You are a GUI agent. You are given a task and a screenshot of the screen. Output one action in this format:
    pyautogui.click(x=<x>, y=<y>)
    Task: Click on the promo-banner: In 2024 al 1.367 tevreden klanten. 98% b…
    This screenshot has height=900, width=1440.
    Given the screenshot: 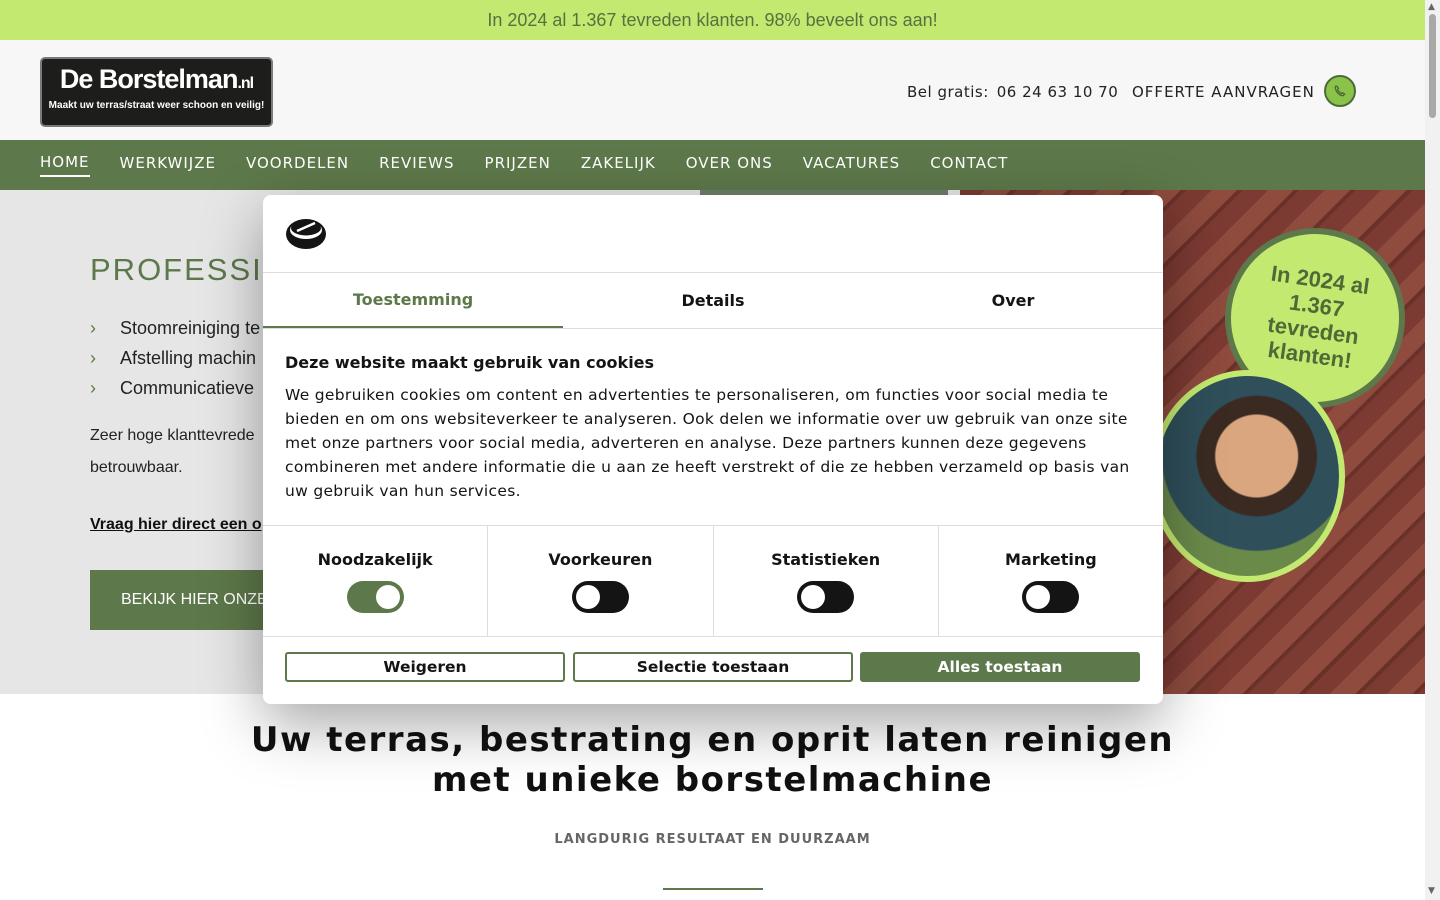 What is the action you would take?
    pyautogui.click(x=712, y=20)
    